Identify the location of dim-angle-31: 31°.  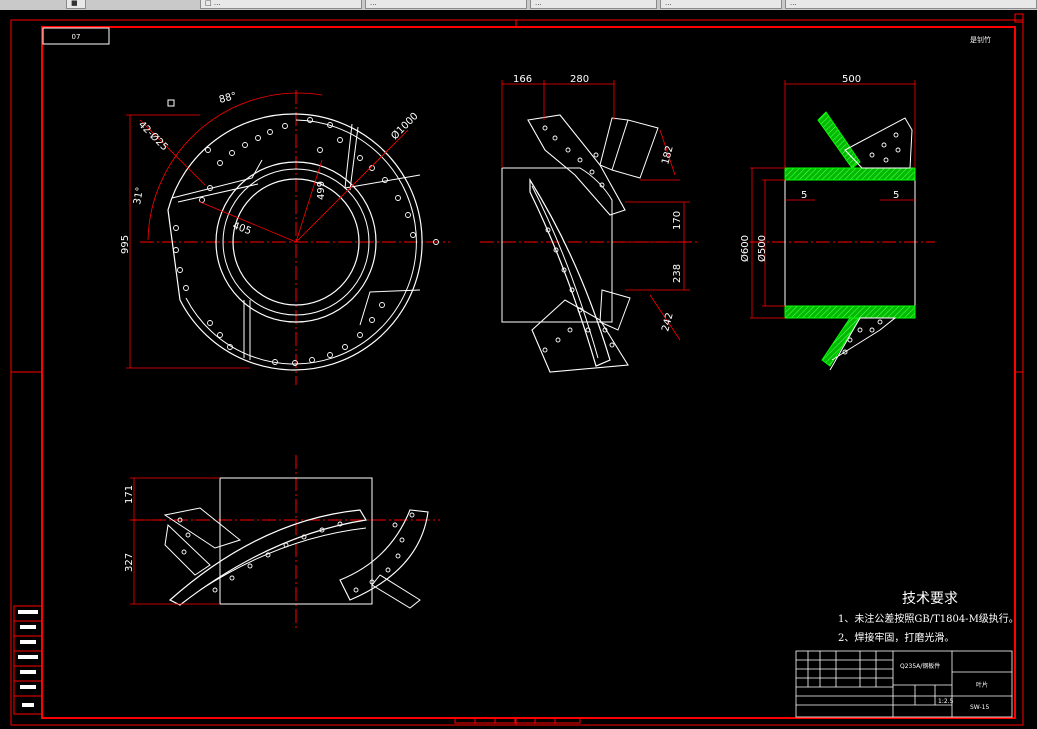
(139, 195).